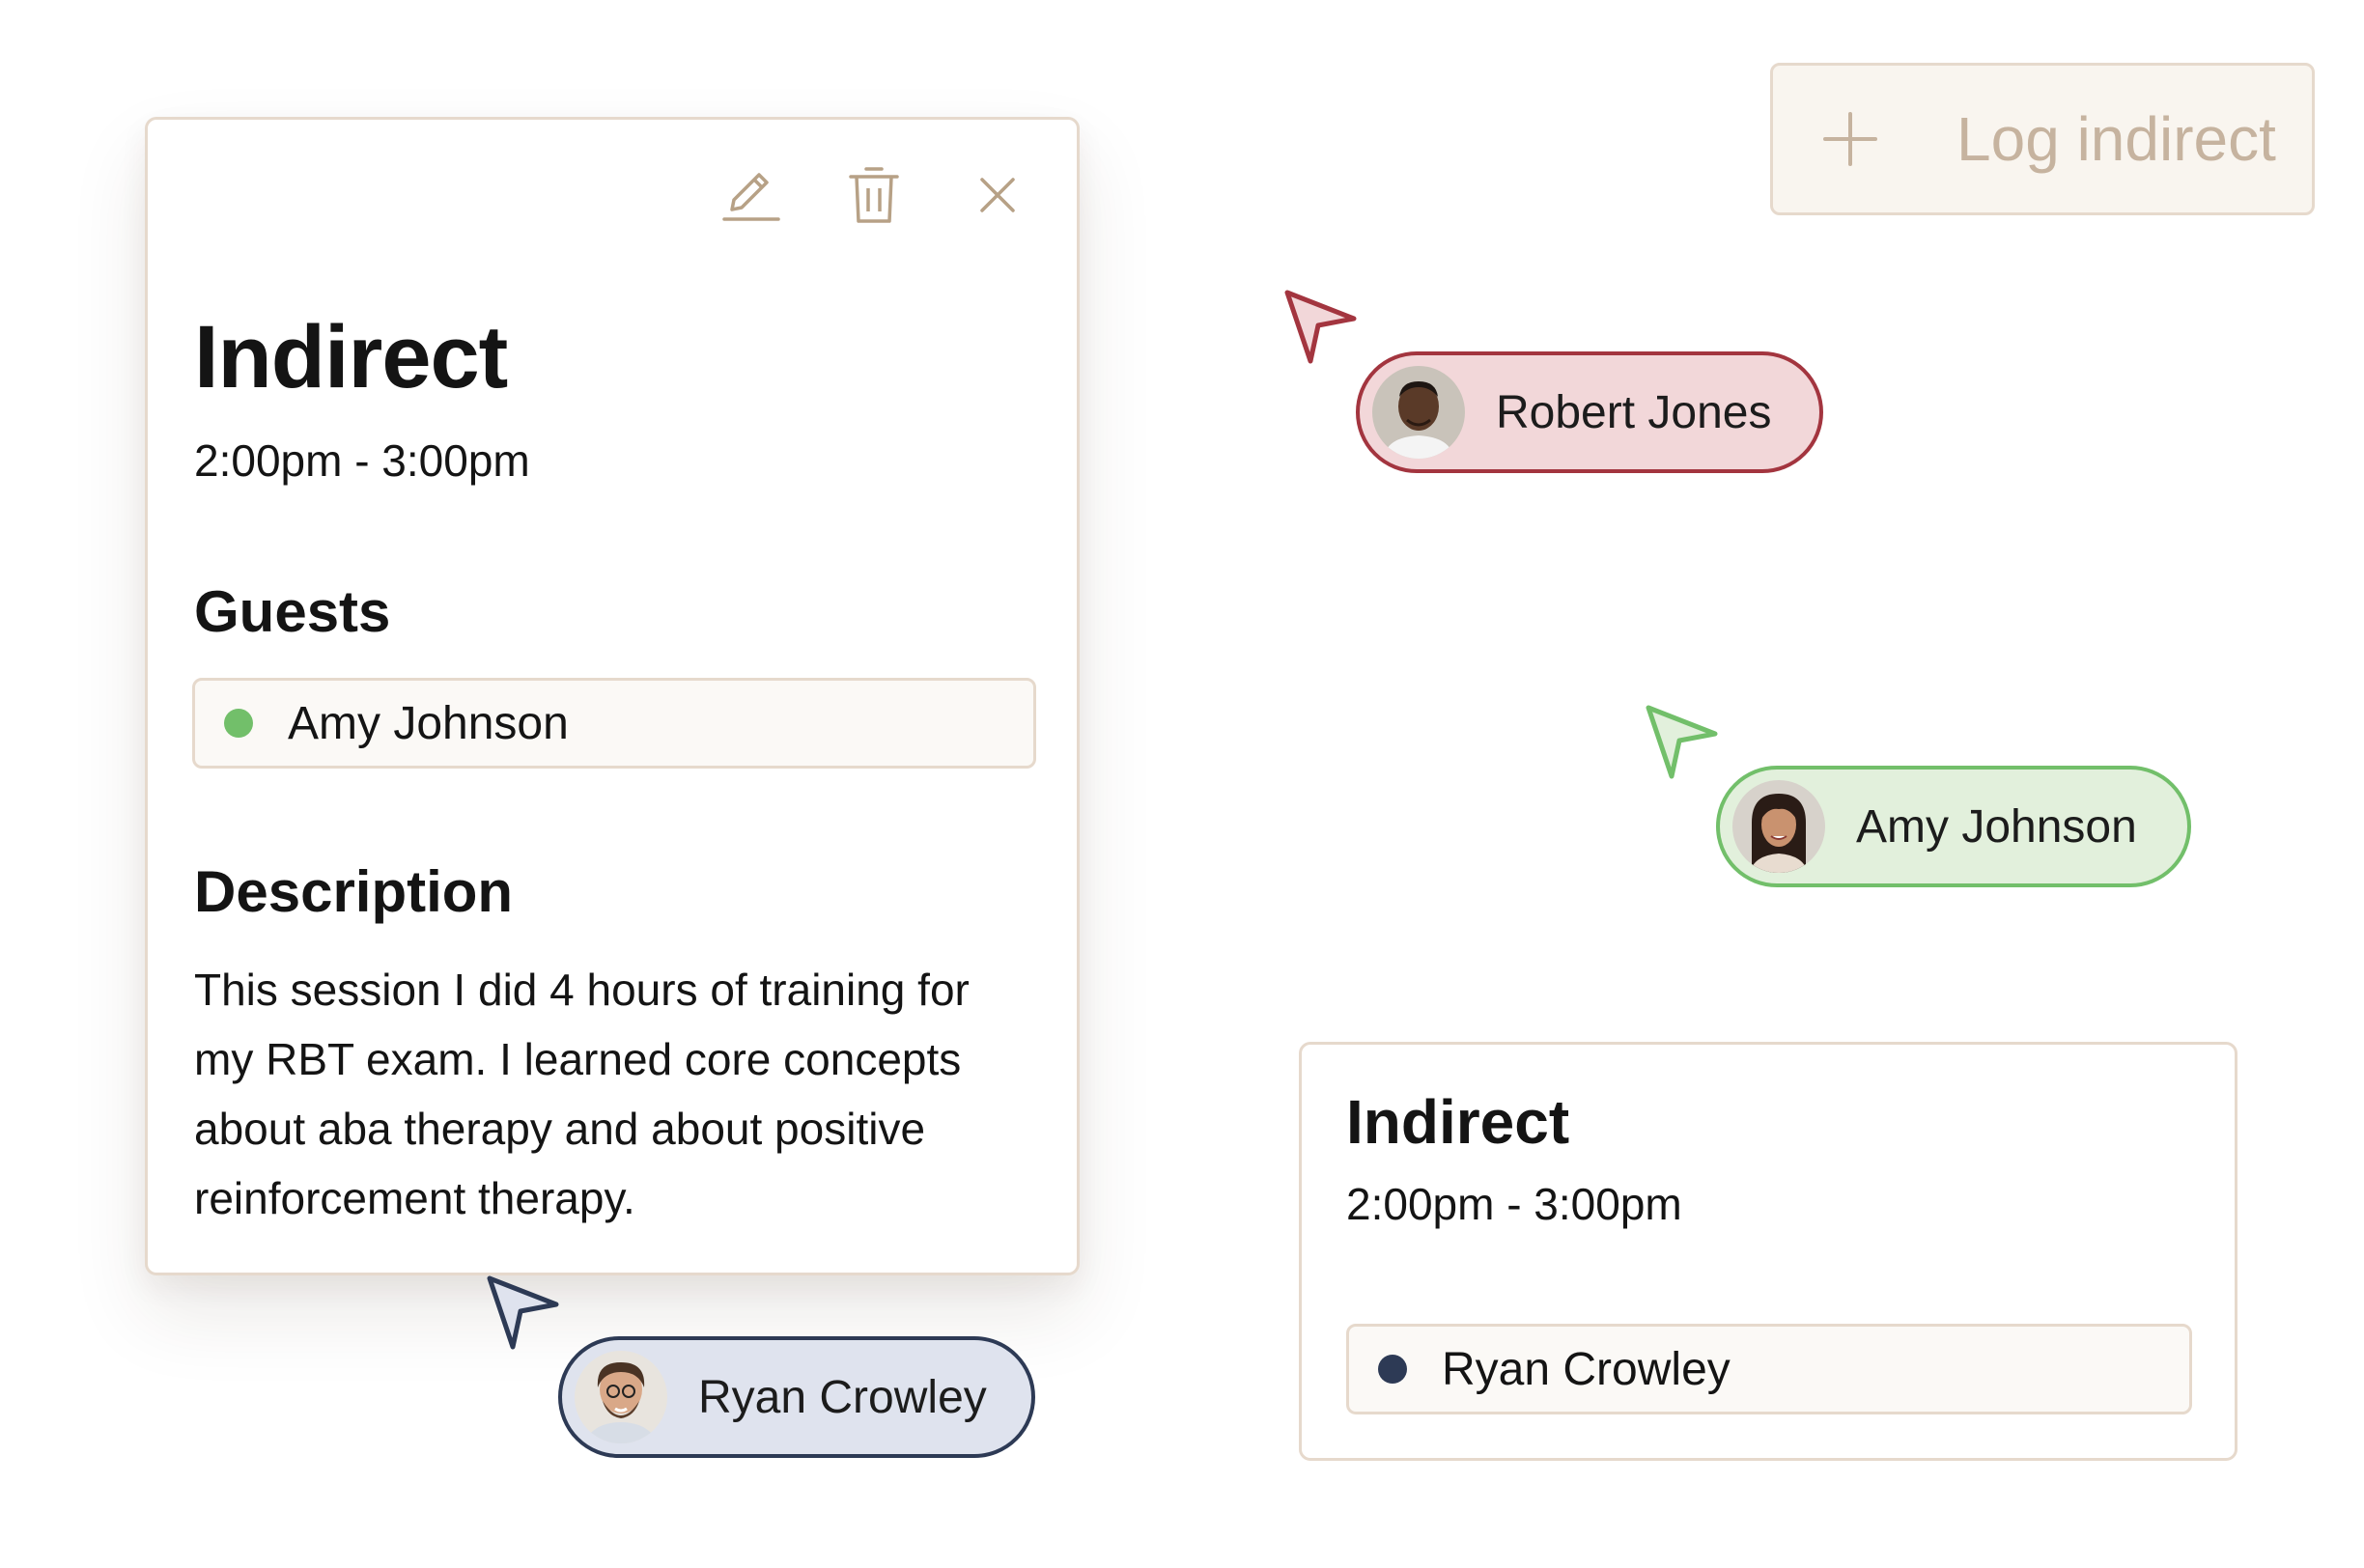  I want to click on edit-button, so click(750, 195).